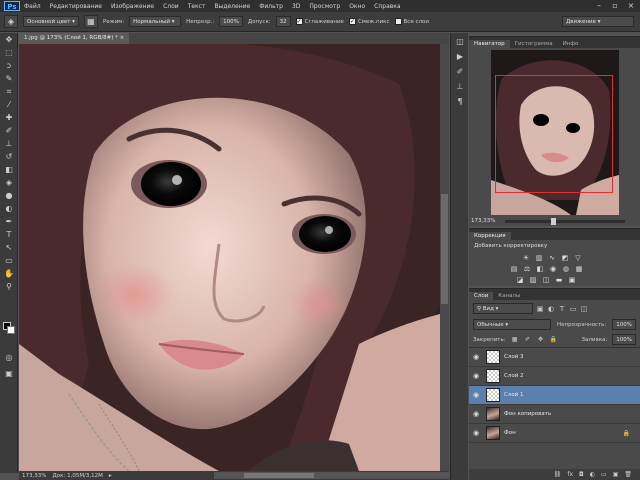 This screenshot has height=480, width=640. What do you see at coordinates (9, 274) in the screenshot?
I see `hand-tool-icon: ✋` at bounding box center [9, 274].